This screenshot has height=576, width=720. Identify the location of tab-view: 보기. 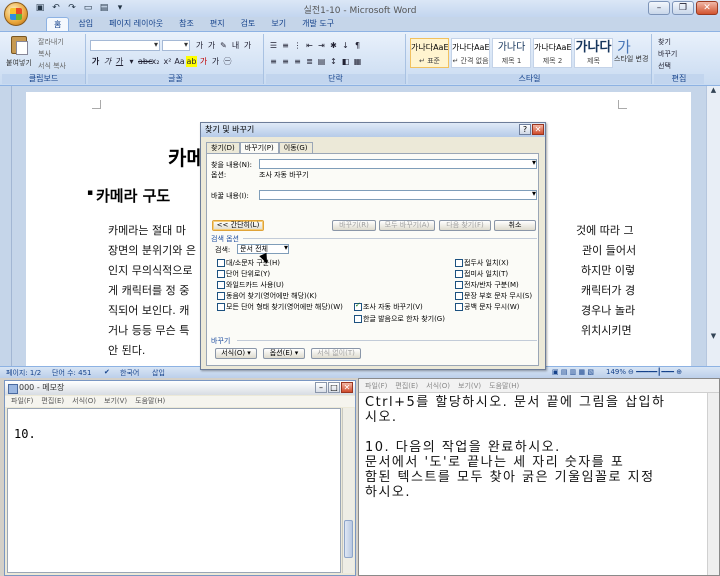
(278, 24).